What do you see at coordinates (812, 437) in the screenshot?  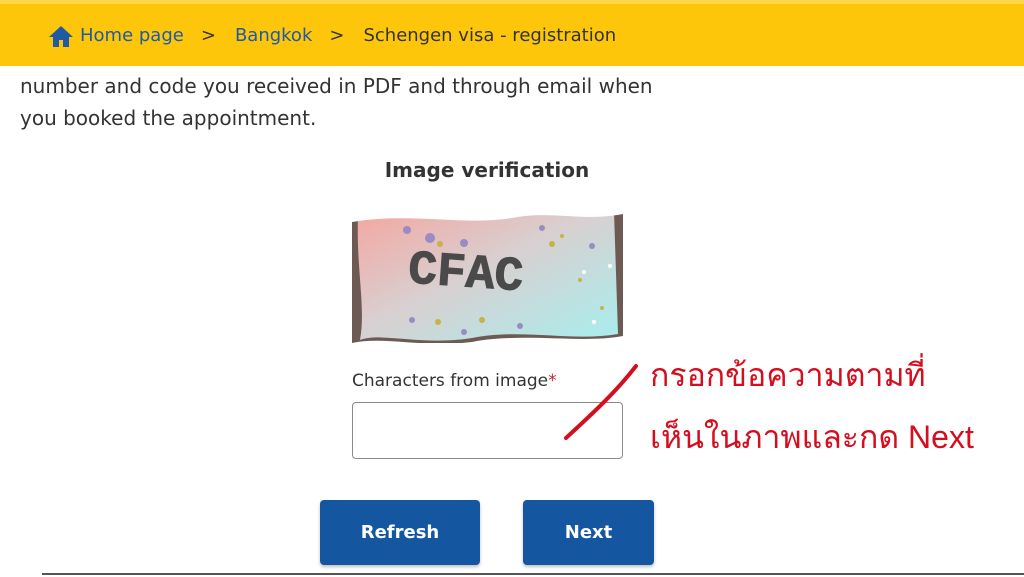 I see `annotation-line: เห็นในภาพและกด Next` at bounding box center [812, 437].